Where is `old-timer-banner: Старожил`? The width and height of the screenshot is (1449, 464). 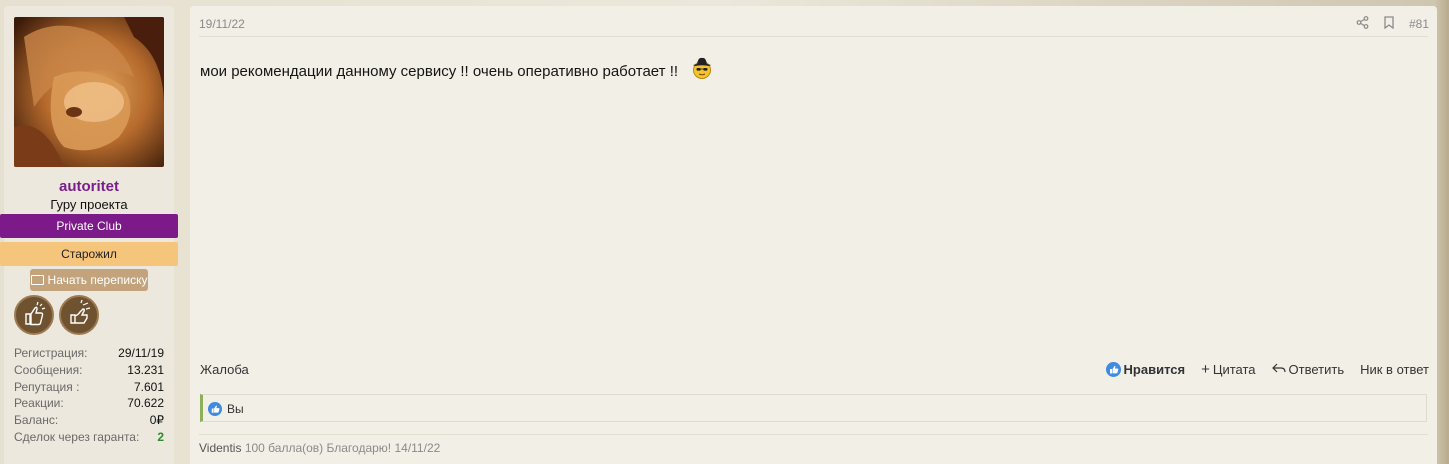
old-timer-banner: Старожил is located at coordinates (89, 254).